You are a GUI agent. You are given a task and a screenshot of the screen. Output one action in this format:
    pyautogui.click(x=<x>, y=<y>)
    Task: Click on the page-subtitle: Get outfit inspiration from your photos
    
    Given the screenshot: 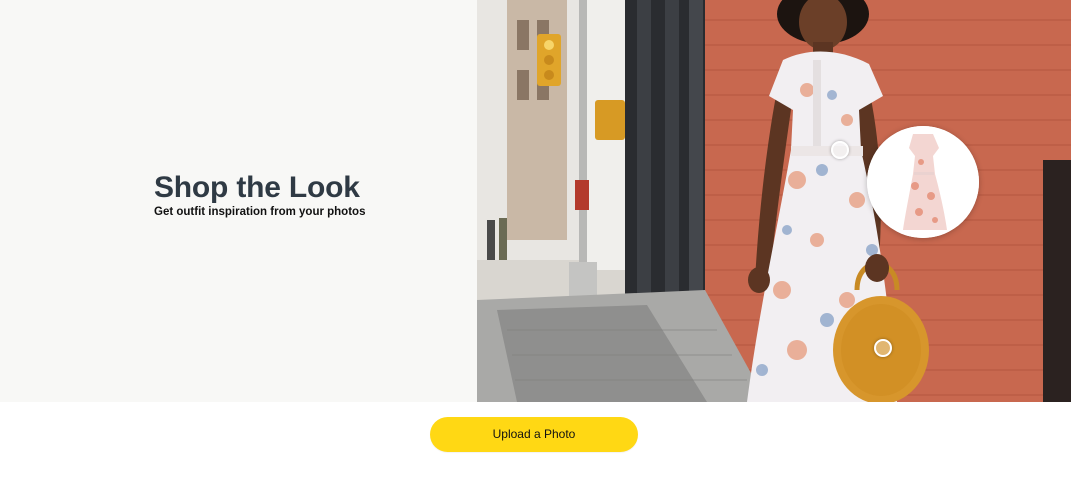 What is the action you would take?
    pyautogui.click(x=260, y=212)
    